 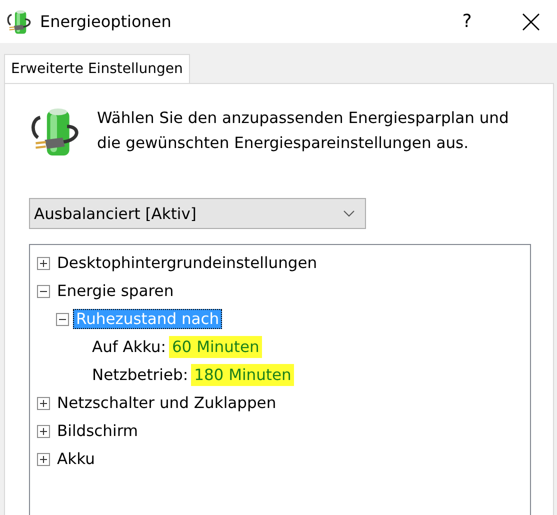 What do you see at coordinates (140, 375) in the screenshot?
I see `setting-label: Netzbetrieb:` at bounding box center [140, 375].